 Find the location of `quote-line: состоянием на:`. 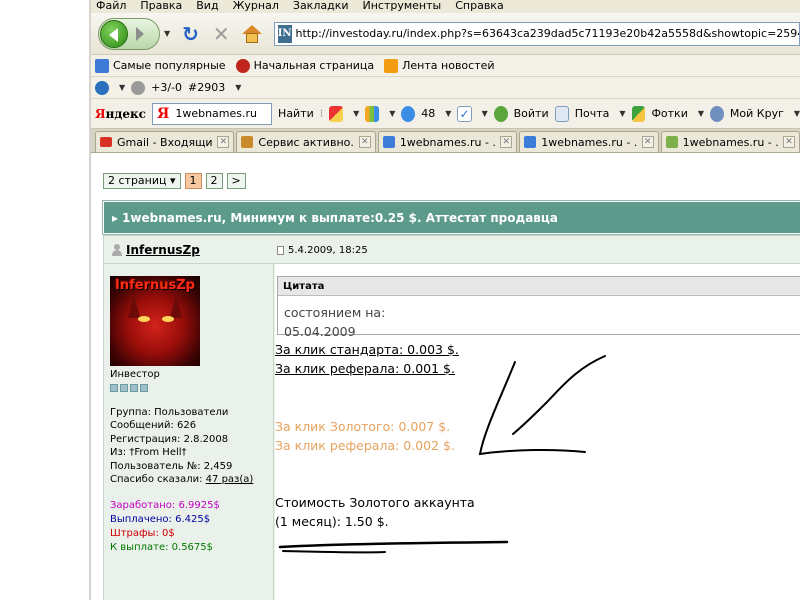

quote-line: состоянием на: is located at coordinates (335, 312).